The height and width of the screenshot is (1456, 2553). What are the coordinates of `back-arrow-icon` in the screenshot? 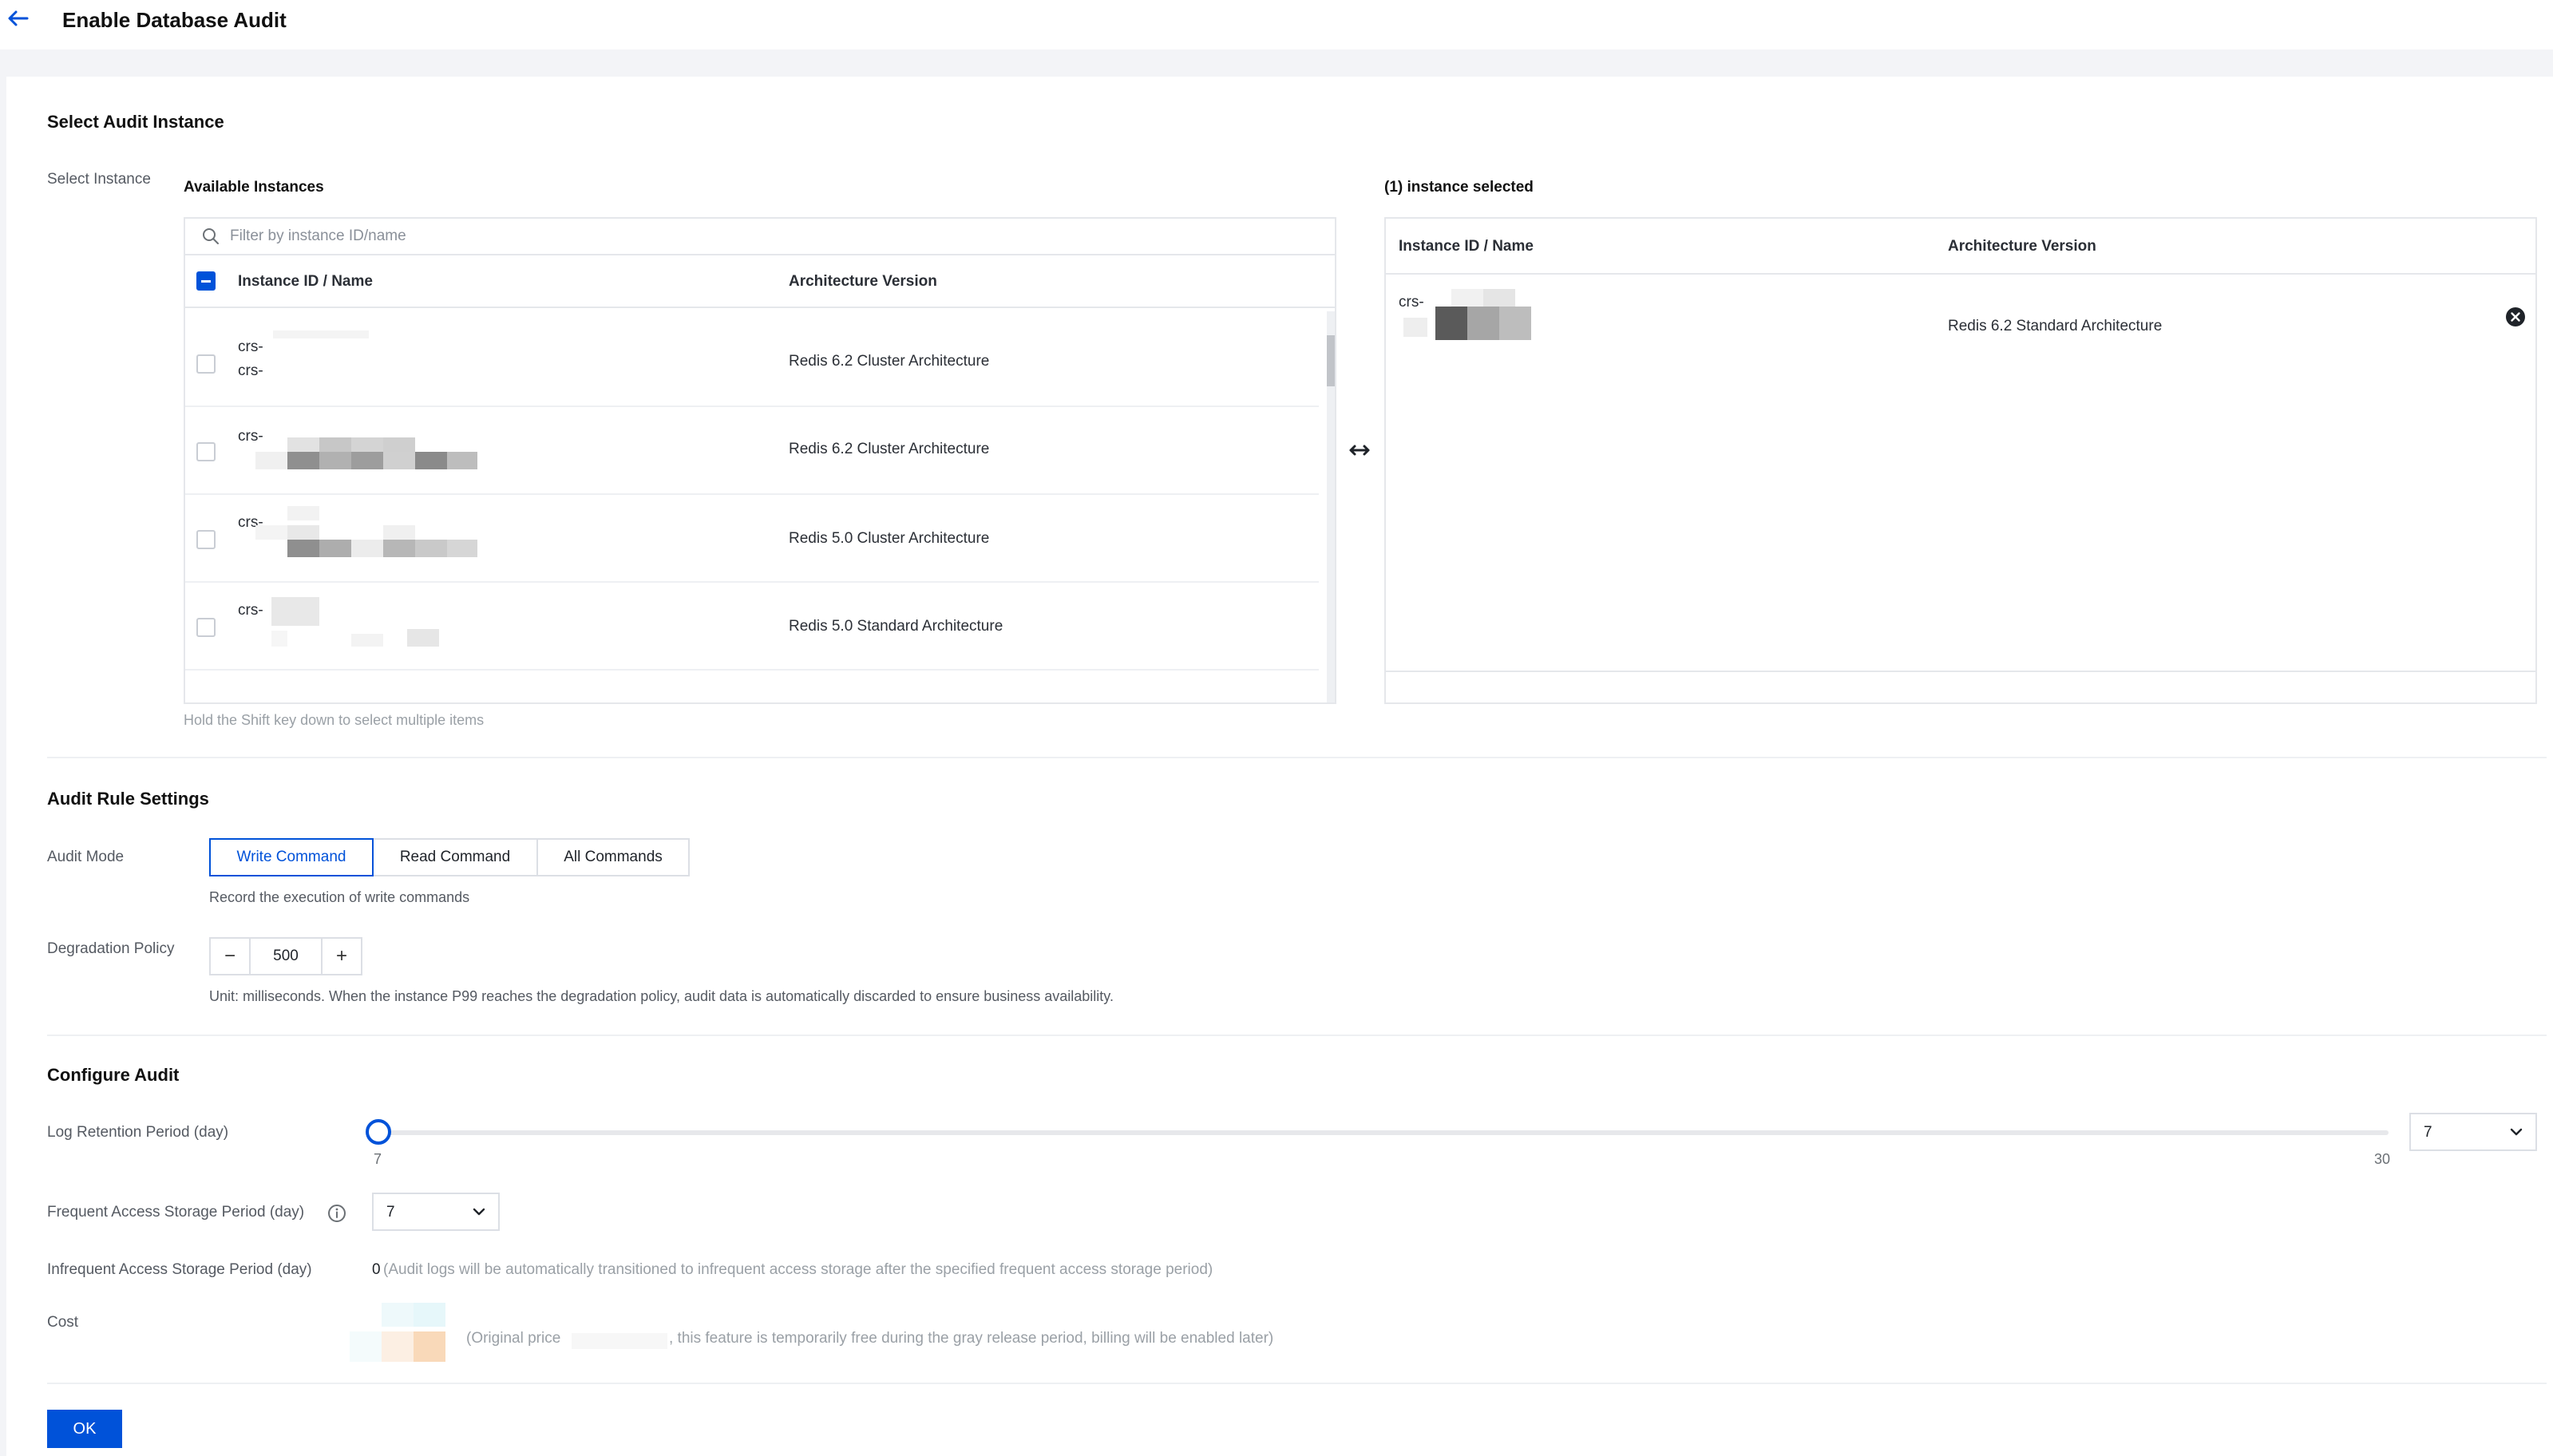 It's located at (18, 18).